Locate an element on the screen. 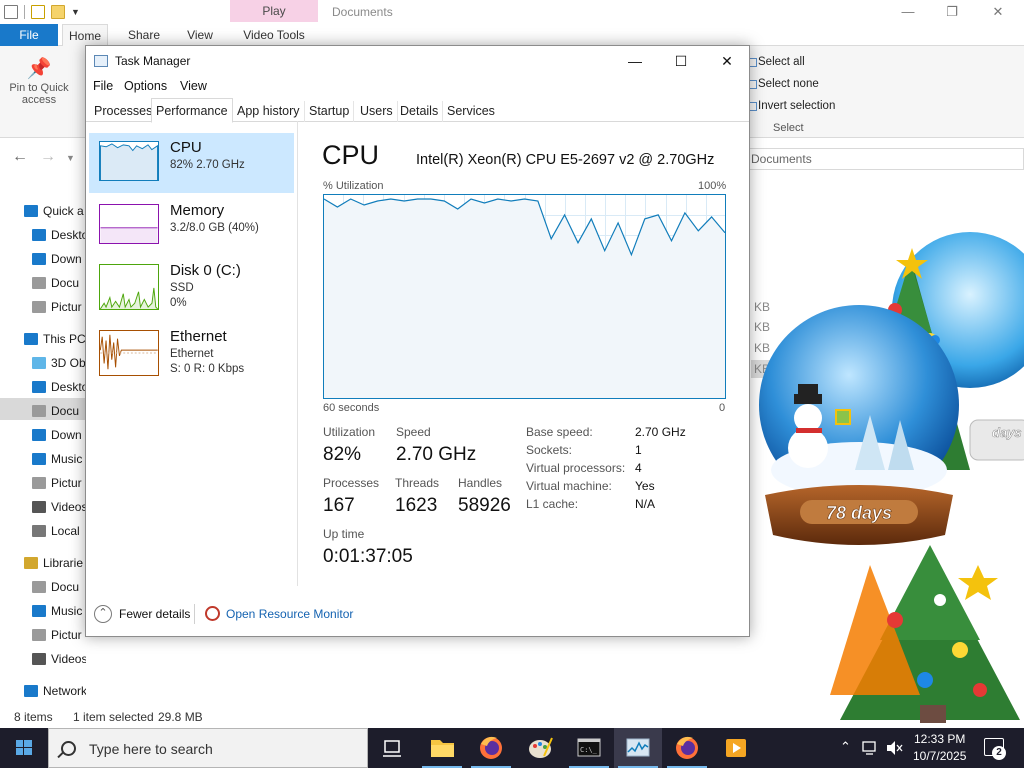  menu-file: File is located at coordinates (103, 86).